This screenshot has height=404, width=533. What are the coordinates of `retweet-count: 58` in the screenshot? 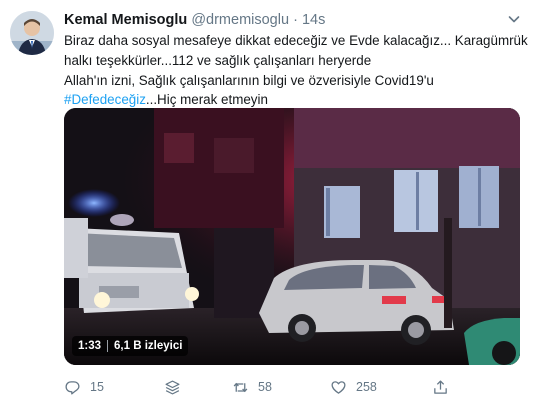 It's located at (265, 387).